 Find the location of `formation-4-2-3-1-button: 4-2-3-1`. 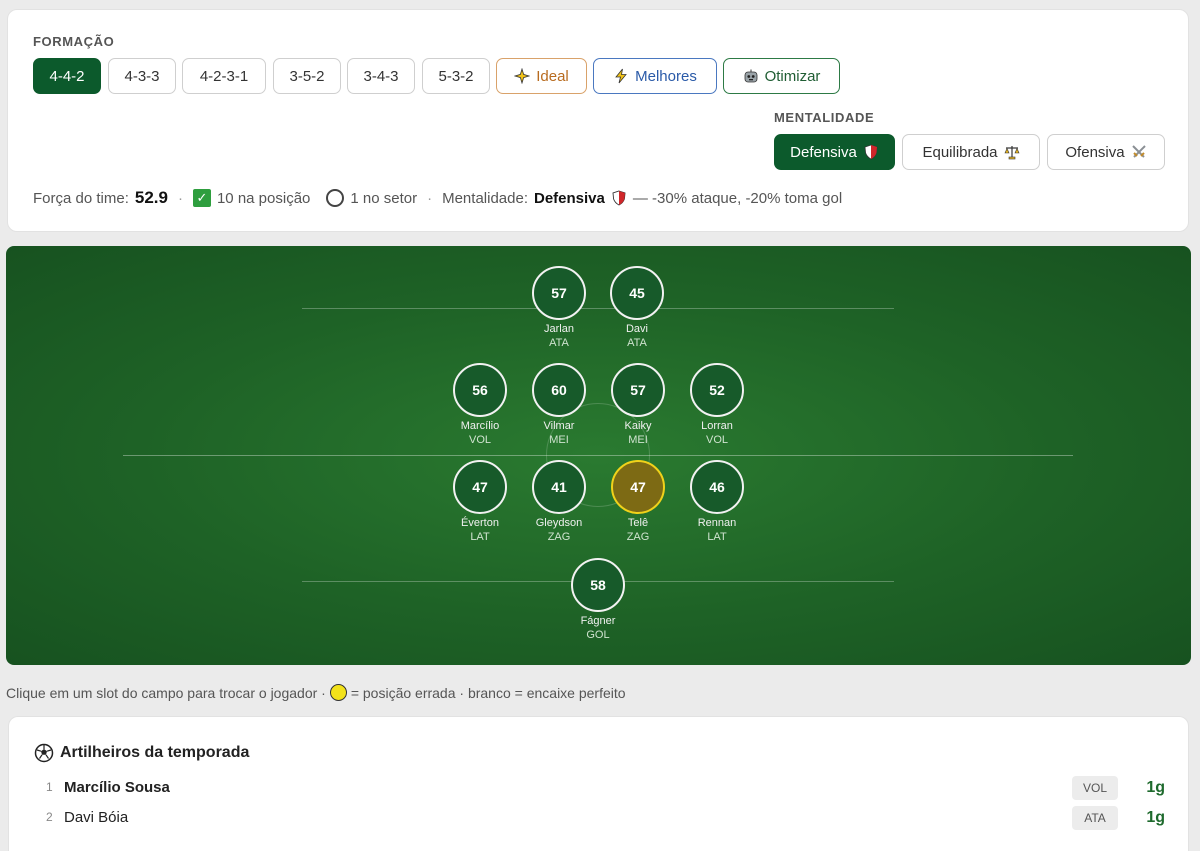

formation-4-2-3-1-button: 4-2-3-1 is located at coordinates (224, 76).